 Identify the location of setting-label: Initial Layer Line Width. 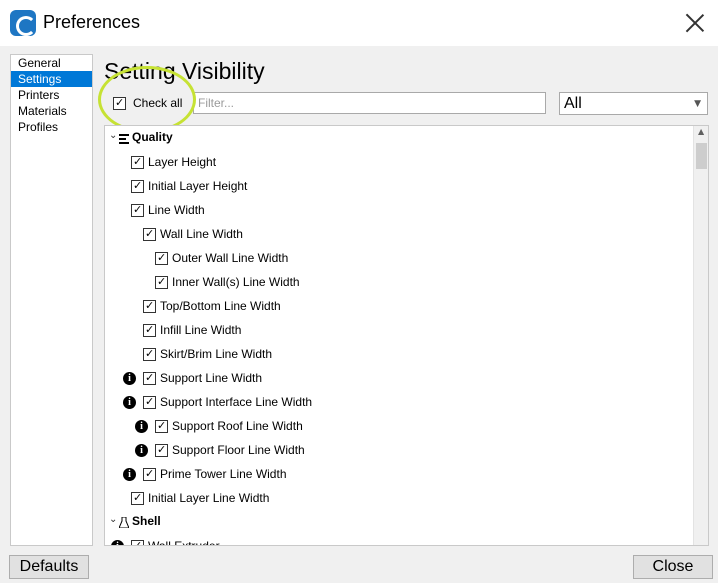
(209, 498).